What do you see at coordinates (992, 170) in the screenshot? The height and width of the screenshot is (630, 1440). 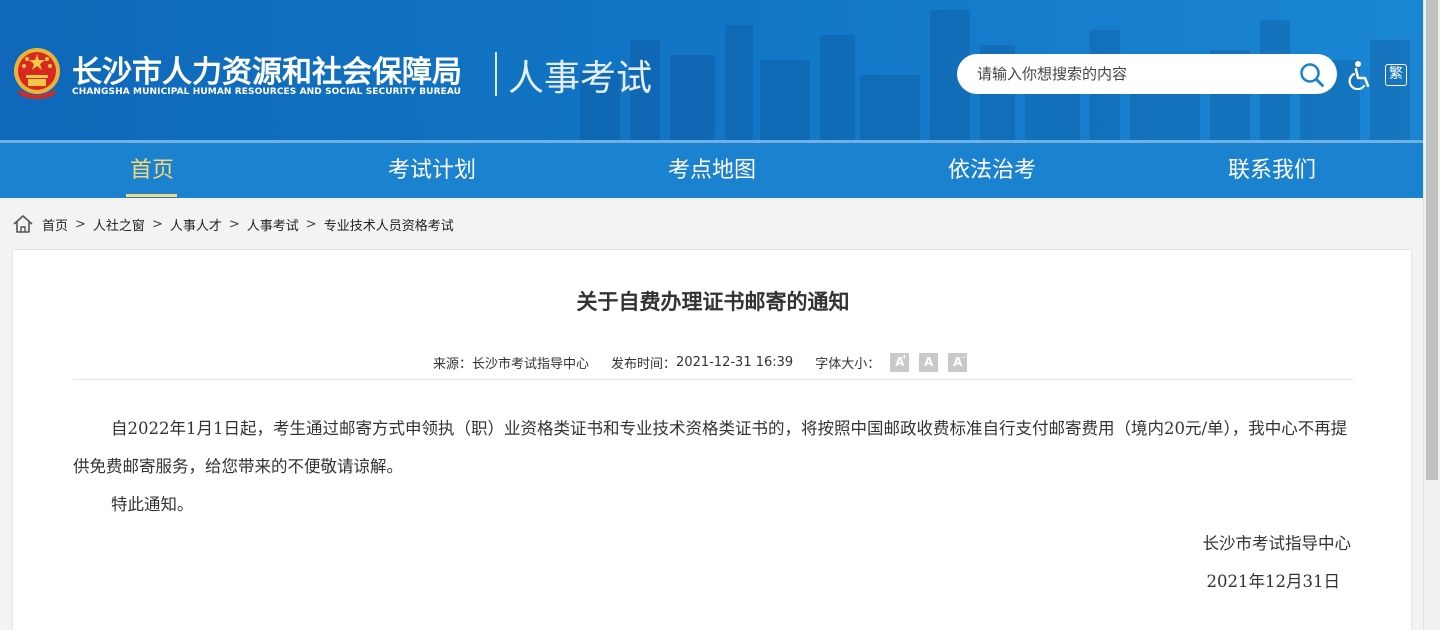 I see `nav-item-lawful-exam: 依法治考` at bounding box center [992, 170].